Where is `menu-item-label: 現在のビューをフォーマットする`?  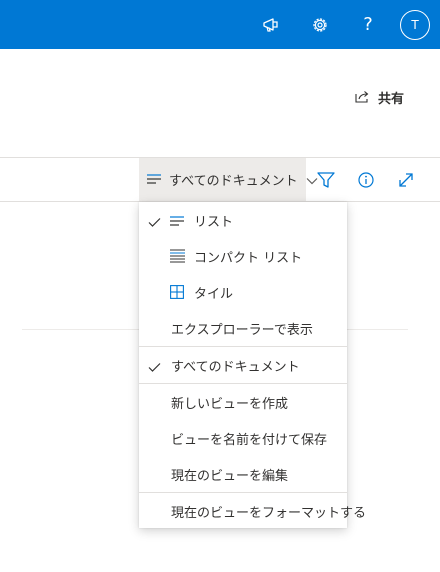
menu-item-label: 現在のビューをフォーマットする is located at coordinates (269, 513).